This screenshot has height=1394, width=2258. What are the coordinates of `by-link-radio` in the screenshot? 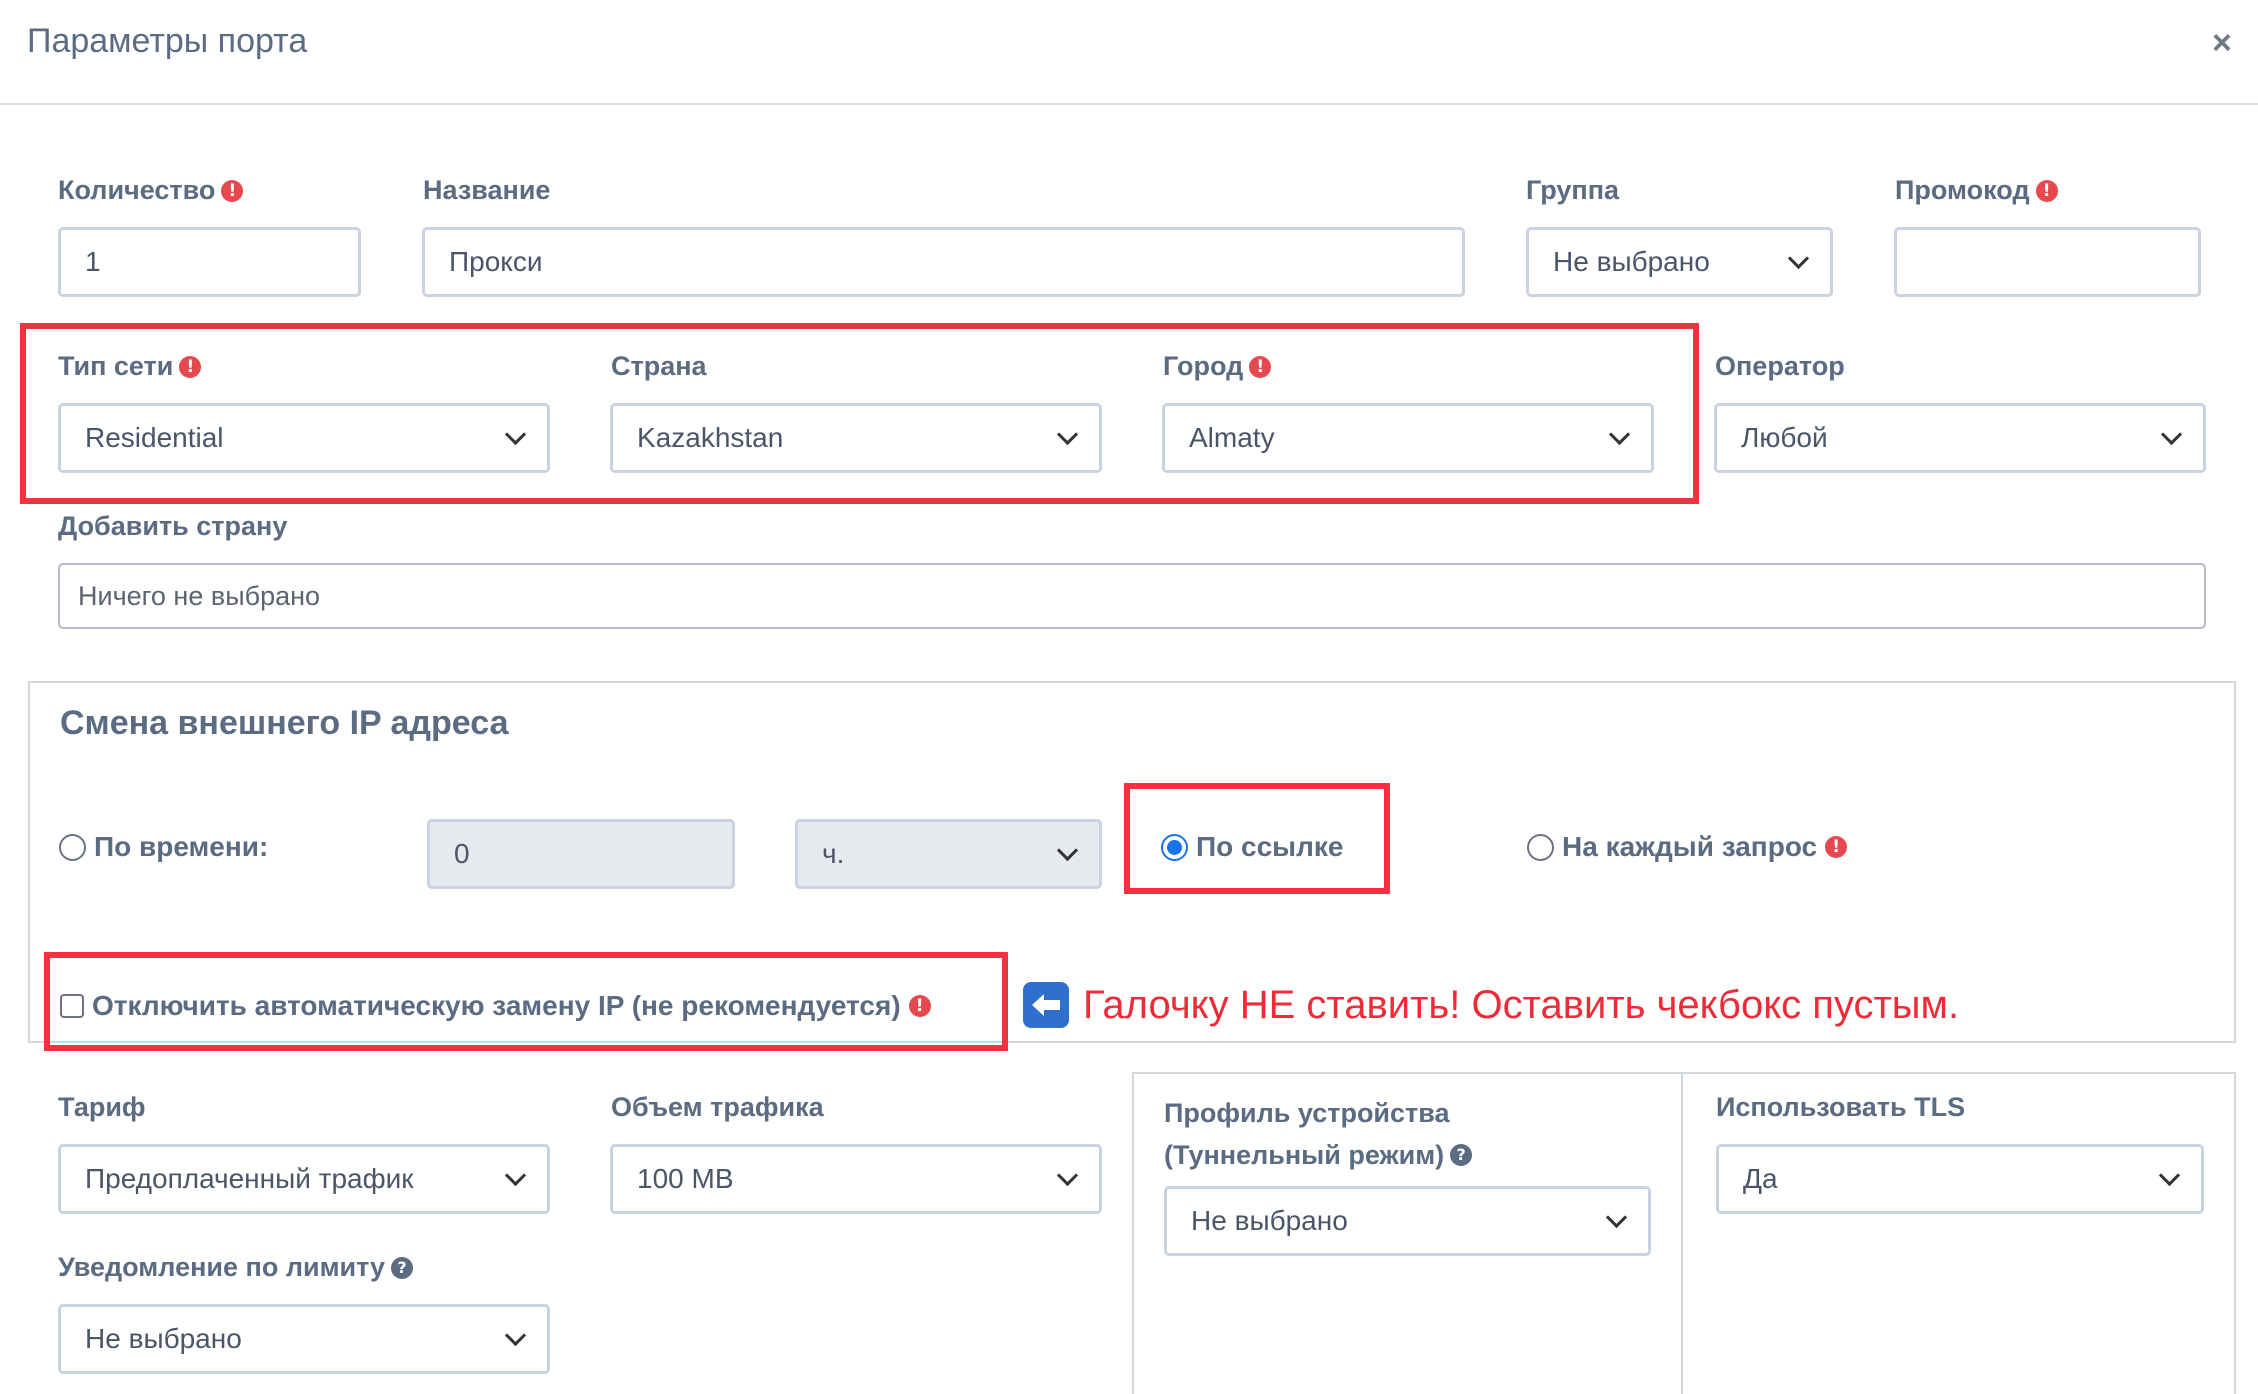 It's located at (1174, 847).